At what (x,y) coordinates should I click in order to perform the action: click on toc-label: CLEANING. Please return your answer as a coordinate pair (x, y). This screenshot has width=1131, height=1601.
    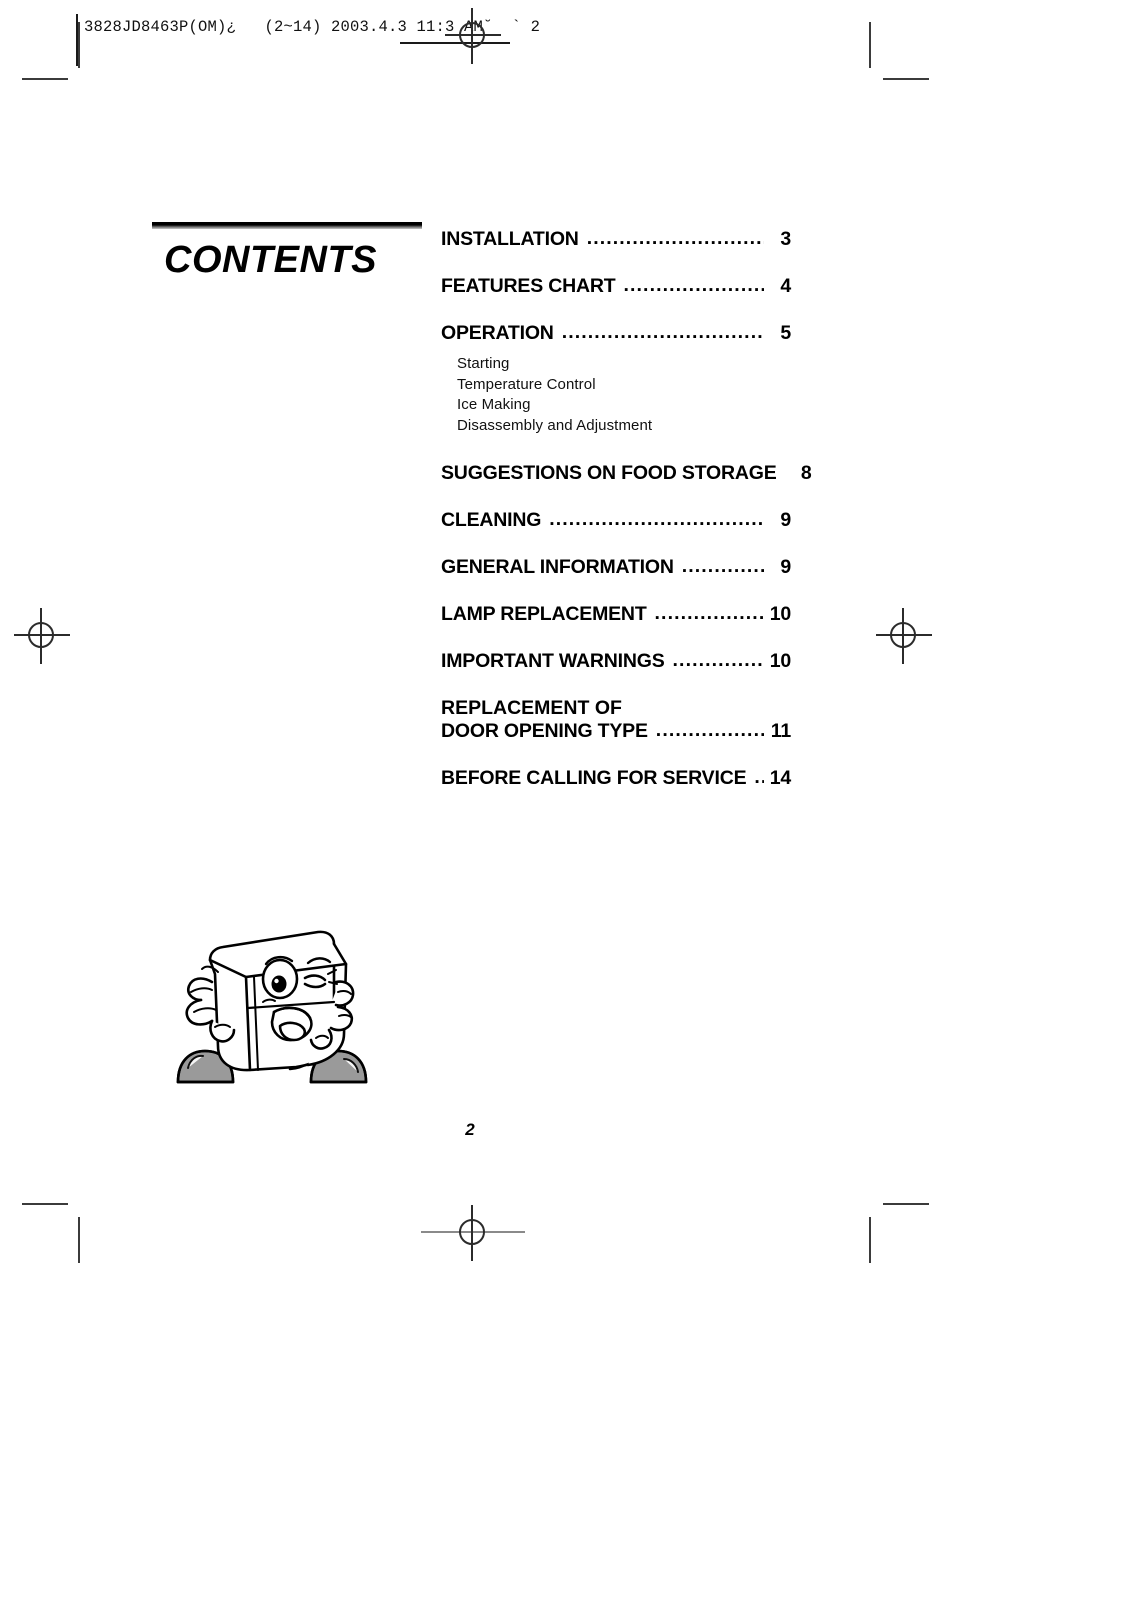
    Looking at the image, I should click on (491, 520).